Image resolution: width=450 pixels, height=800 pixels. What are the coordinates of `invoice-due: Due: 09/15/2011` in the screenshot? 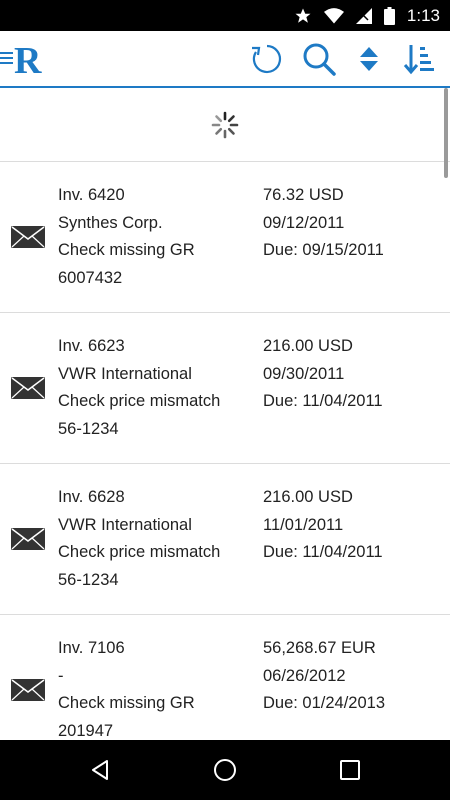 It's located at (323, 250).